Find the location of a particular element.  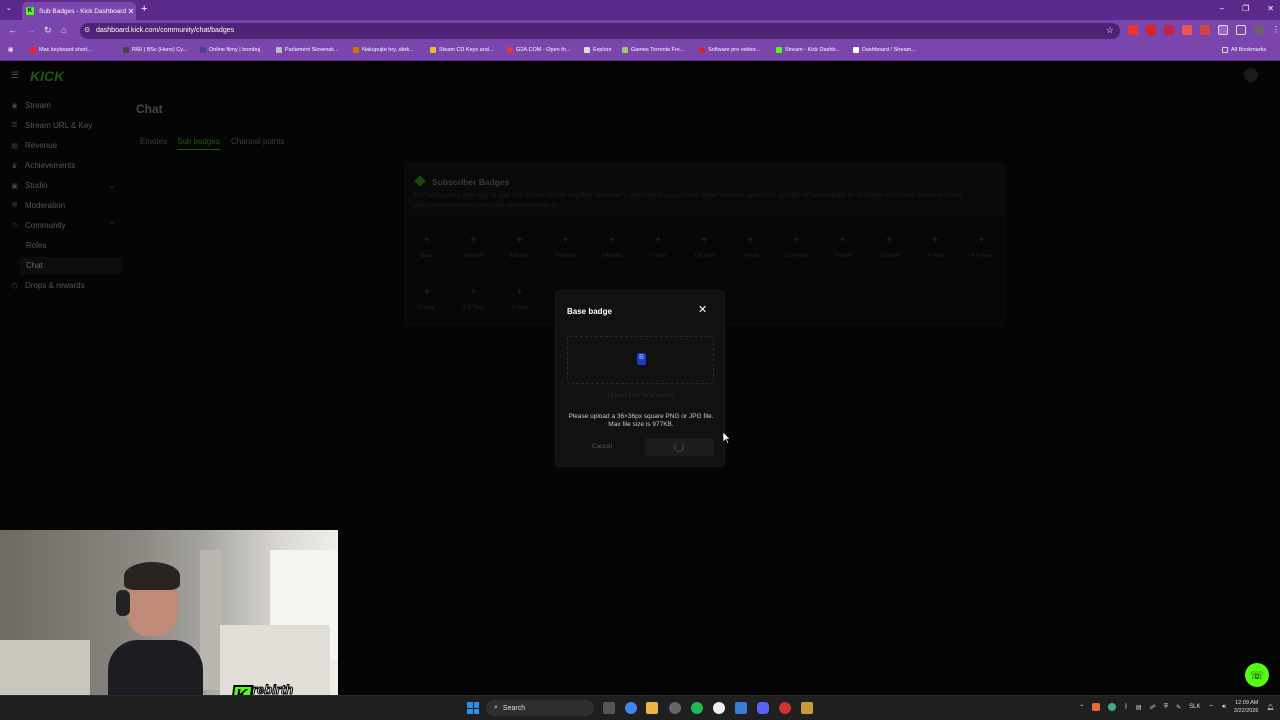

back-icon: ← is located at coordinates (12, 30).